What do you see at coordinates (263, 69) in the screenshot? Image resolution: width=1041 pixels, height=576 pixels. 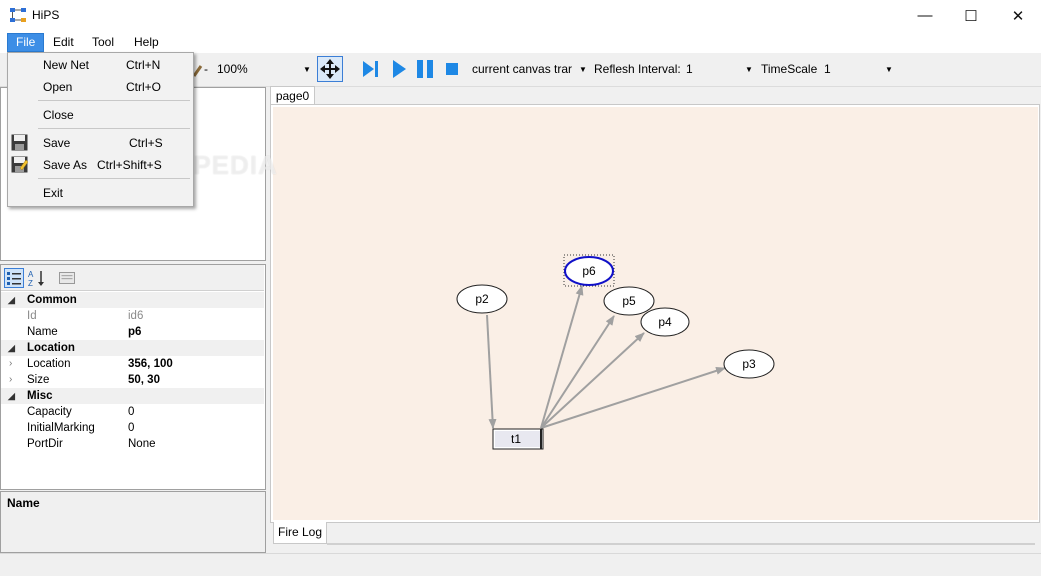 I see `zoom-combo: 100% ▼` at bounding box center [263, 69].